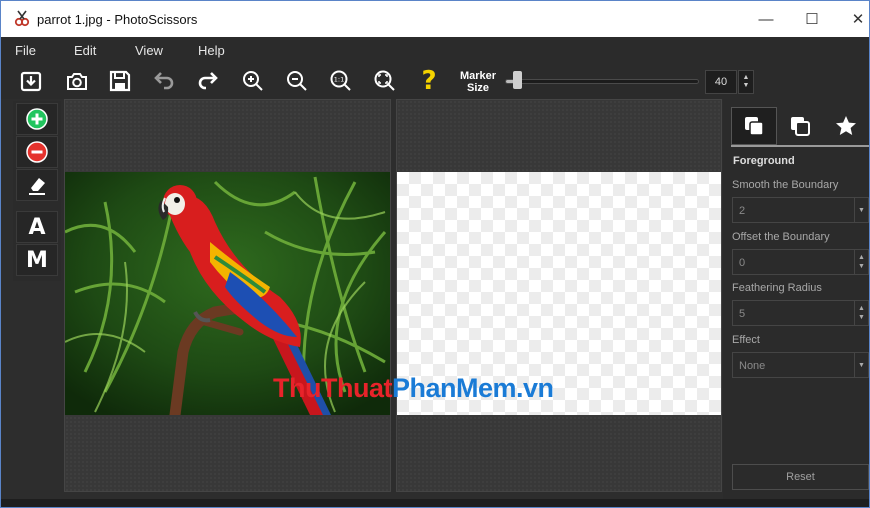  I want to click on left-toolbox: A M, so click(37, 191).